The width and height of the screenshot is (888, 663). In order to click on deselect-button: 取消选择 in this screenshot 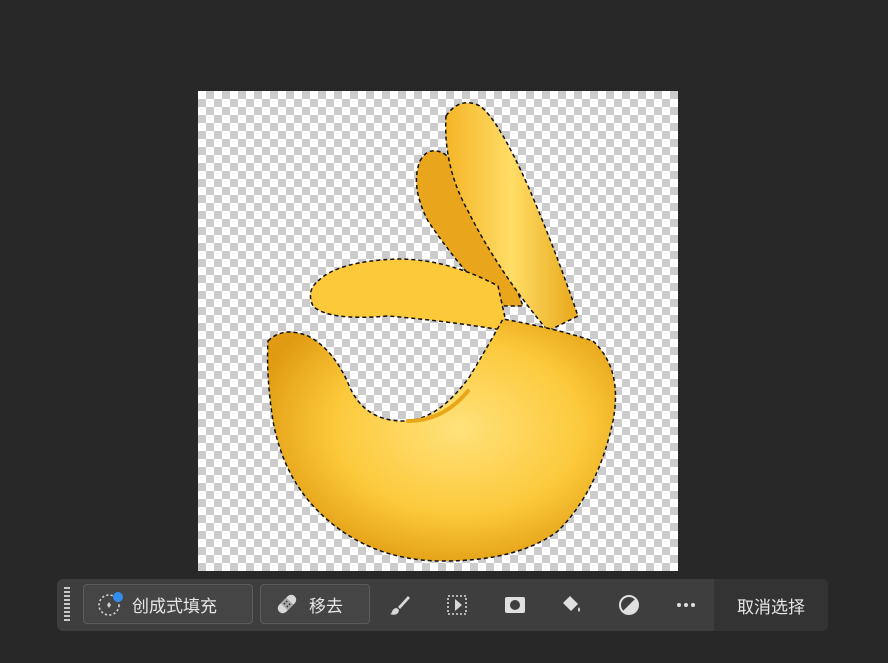, I will do `click(771, 605)`.